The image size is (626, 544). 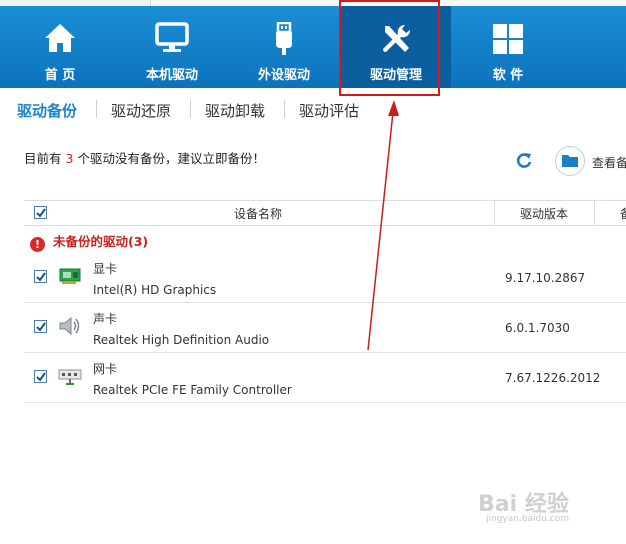 What do you see at coordinates (69, 158) in the screenshot?
I see `notice-count: 3` at bounding box center [69, 158].